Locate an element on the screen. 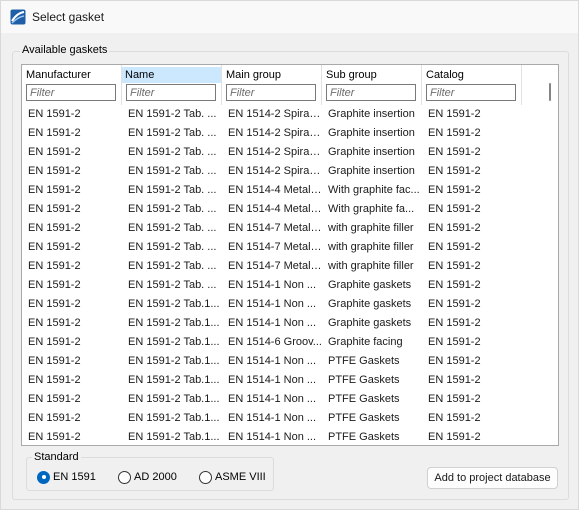  app-icon is located at coordinates (18, 17).